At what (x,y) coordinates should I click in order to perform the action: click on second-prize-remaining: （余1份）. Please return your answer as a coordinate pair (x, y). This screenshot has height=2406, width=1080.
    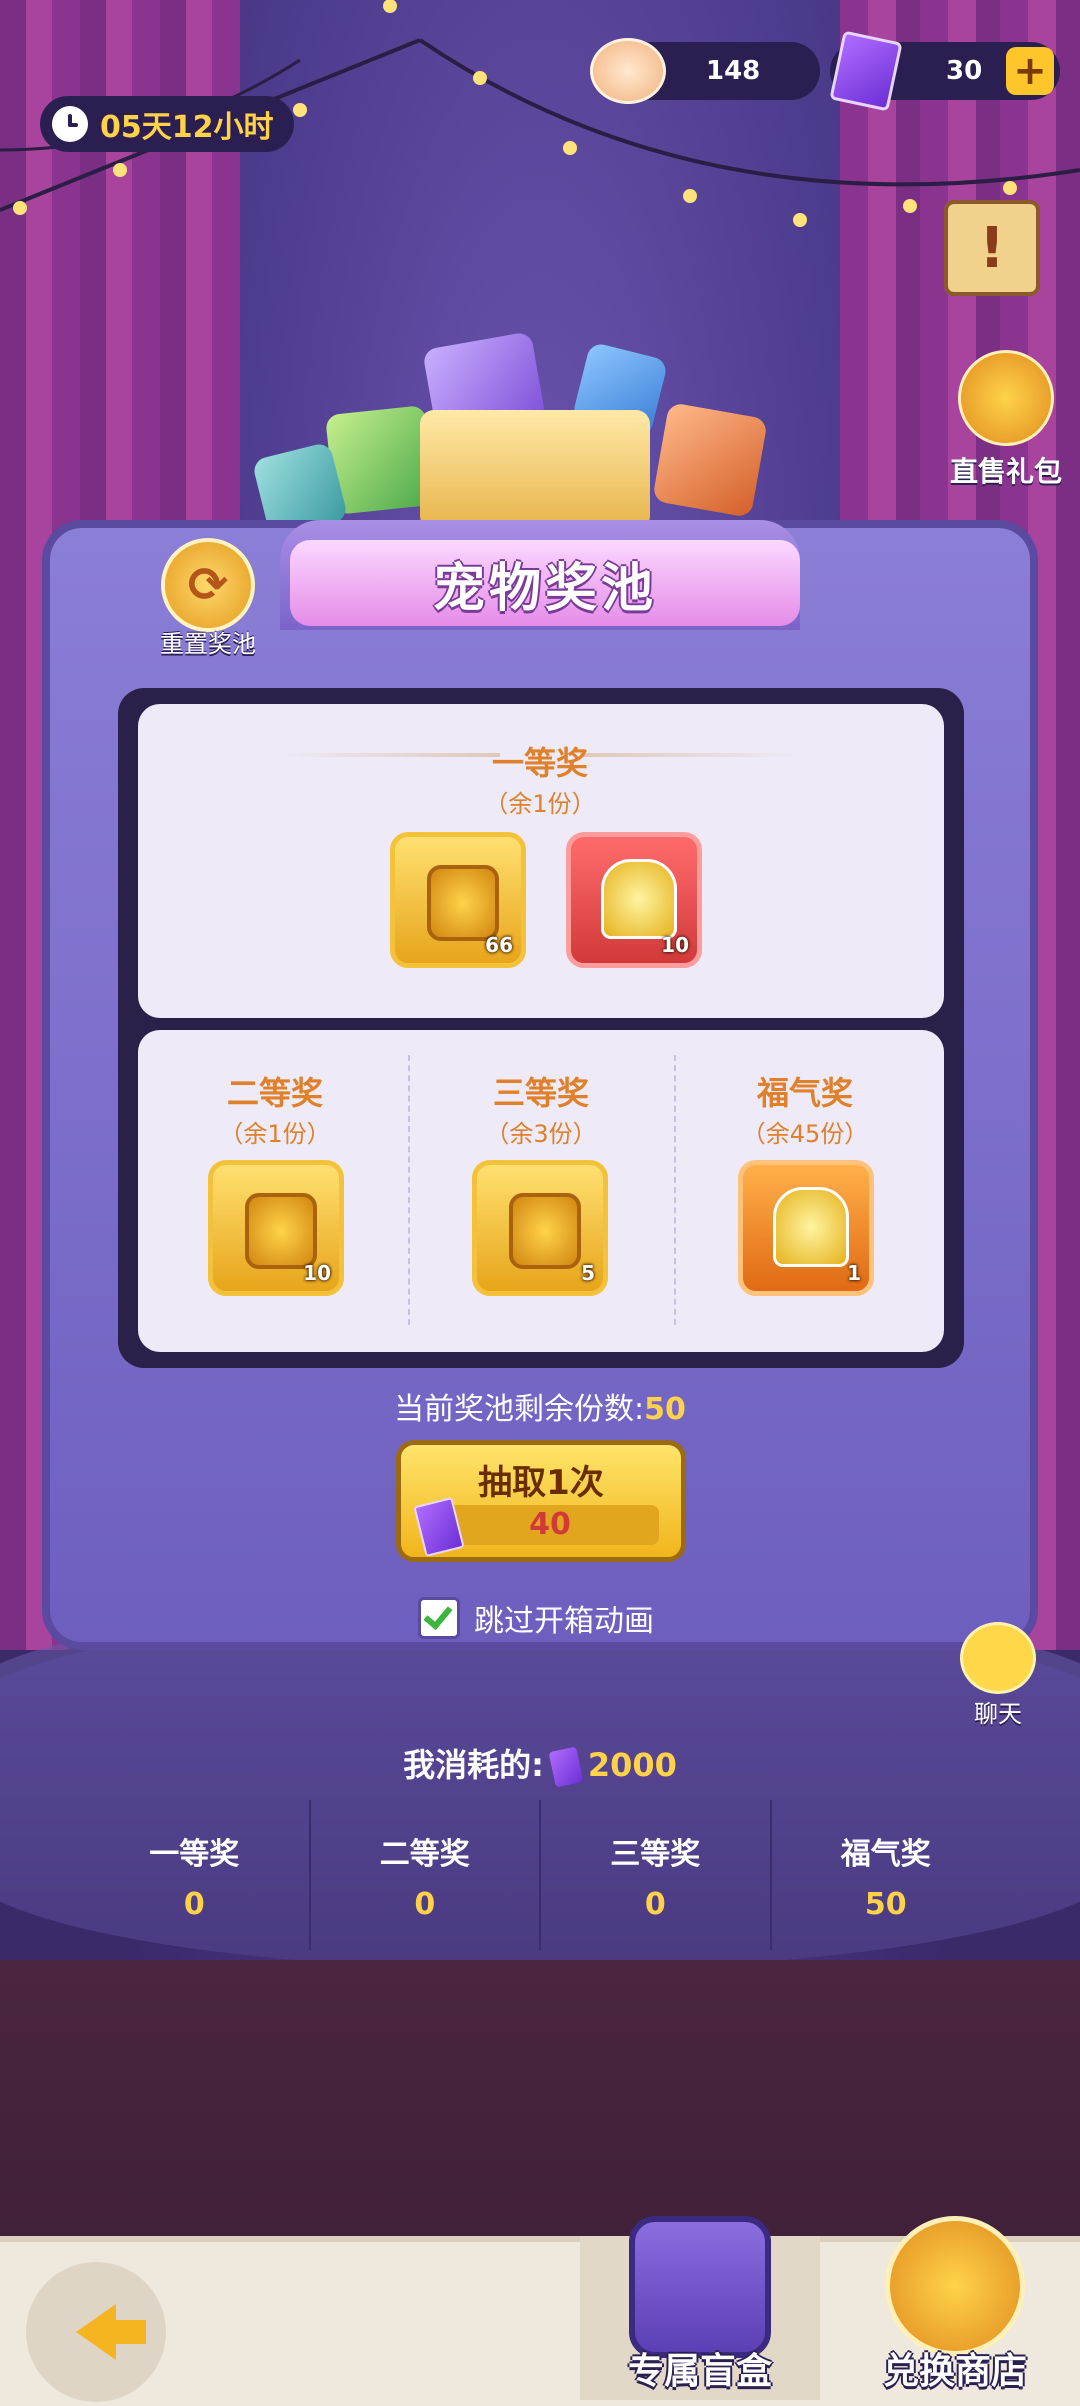
    Looking at the image, I should click on (275, 1134).